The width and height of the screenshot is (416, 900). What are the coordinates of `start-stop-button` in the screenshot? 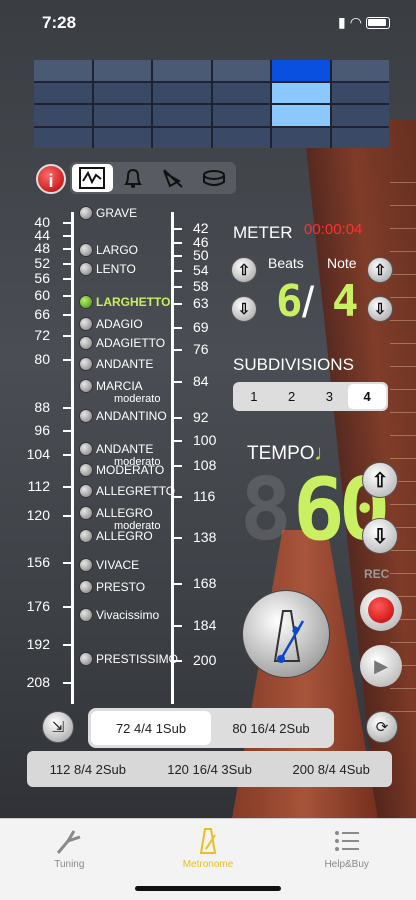 It's located at (286, 634).